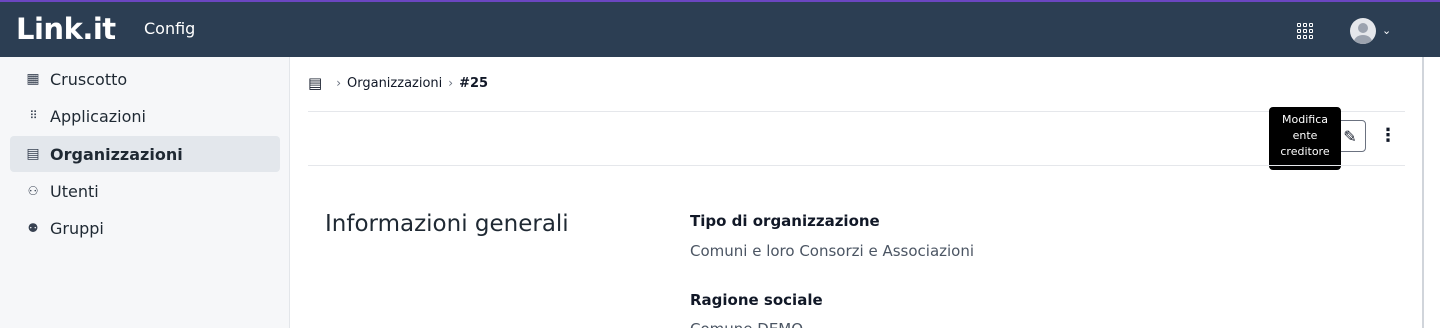  What do you see at coordinates (1387, 30) in the screenshot?
I see `chevron-down-icon: ⌄` at bounding box center [1387, 30].